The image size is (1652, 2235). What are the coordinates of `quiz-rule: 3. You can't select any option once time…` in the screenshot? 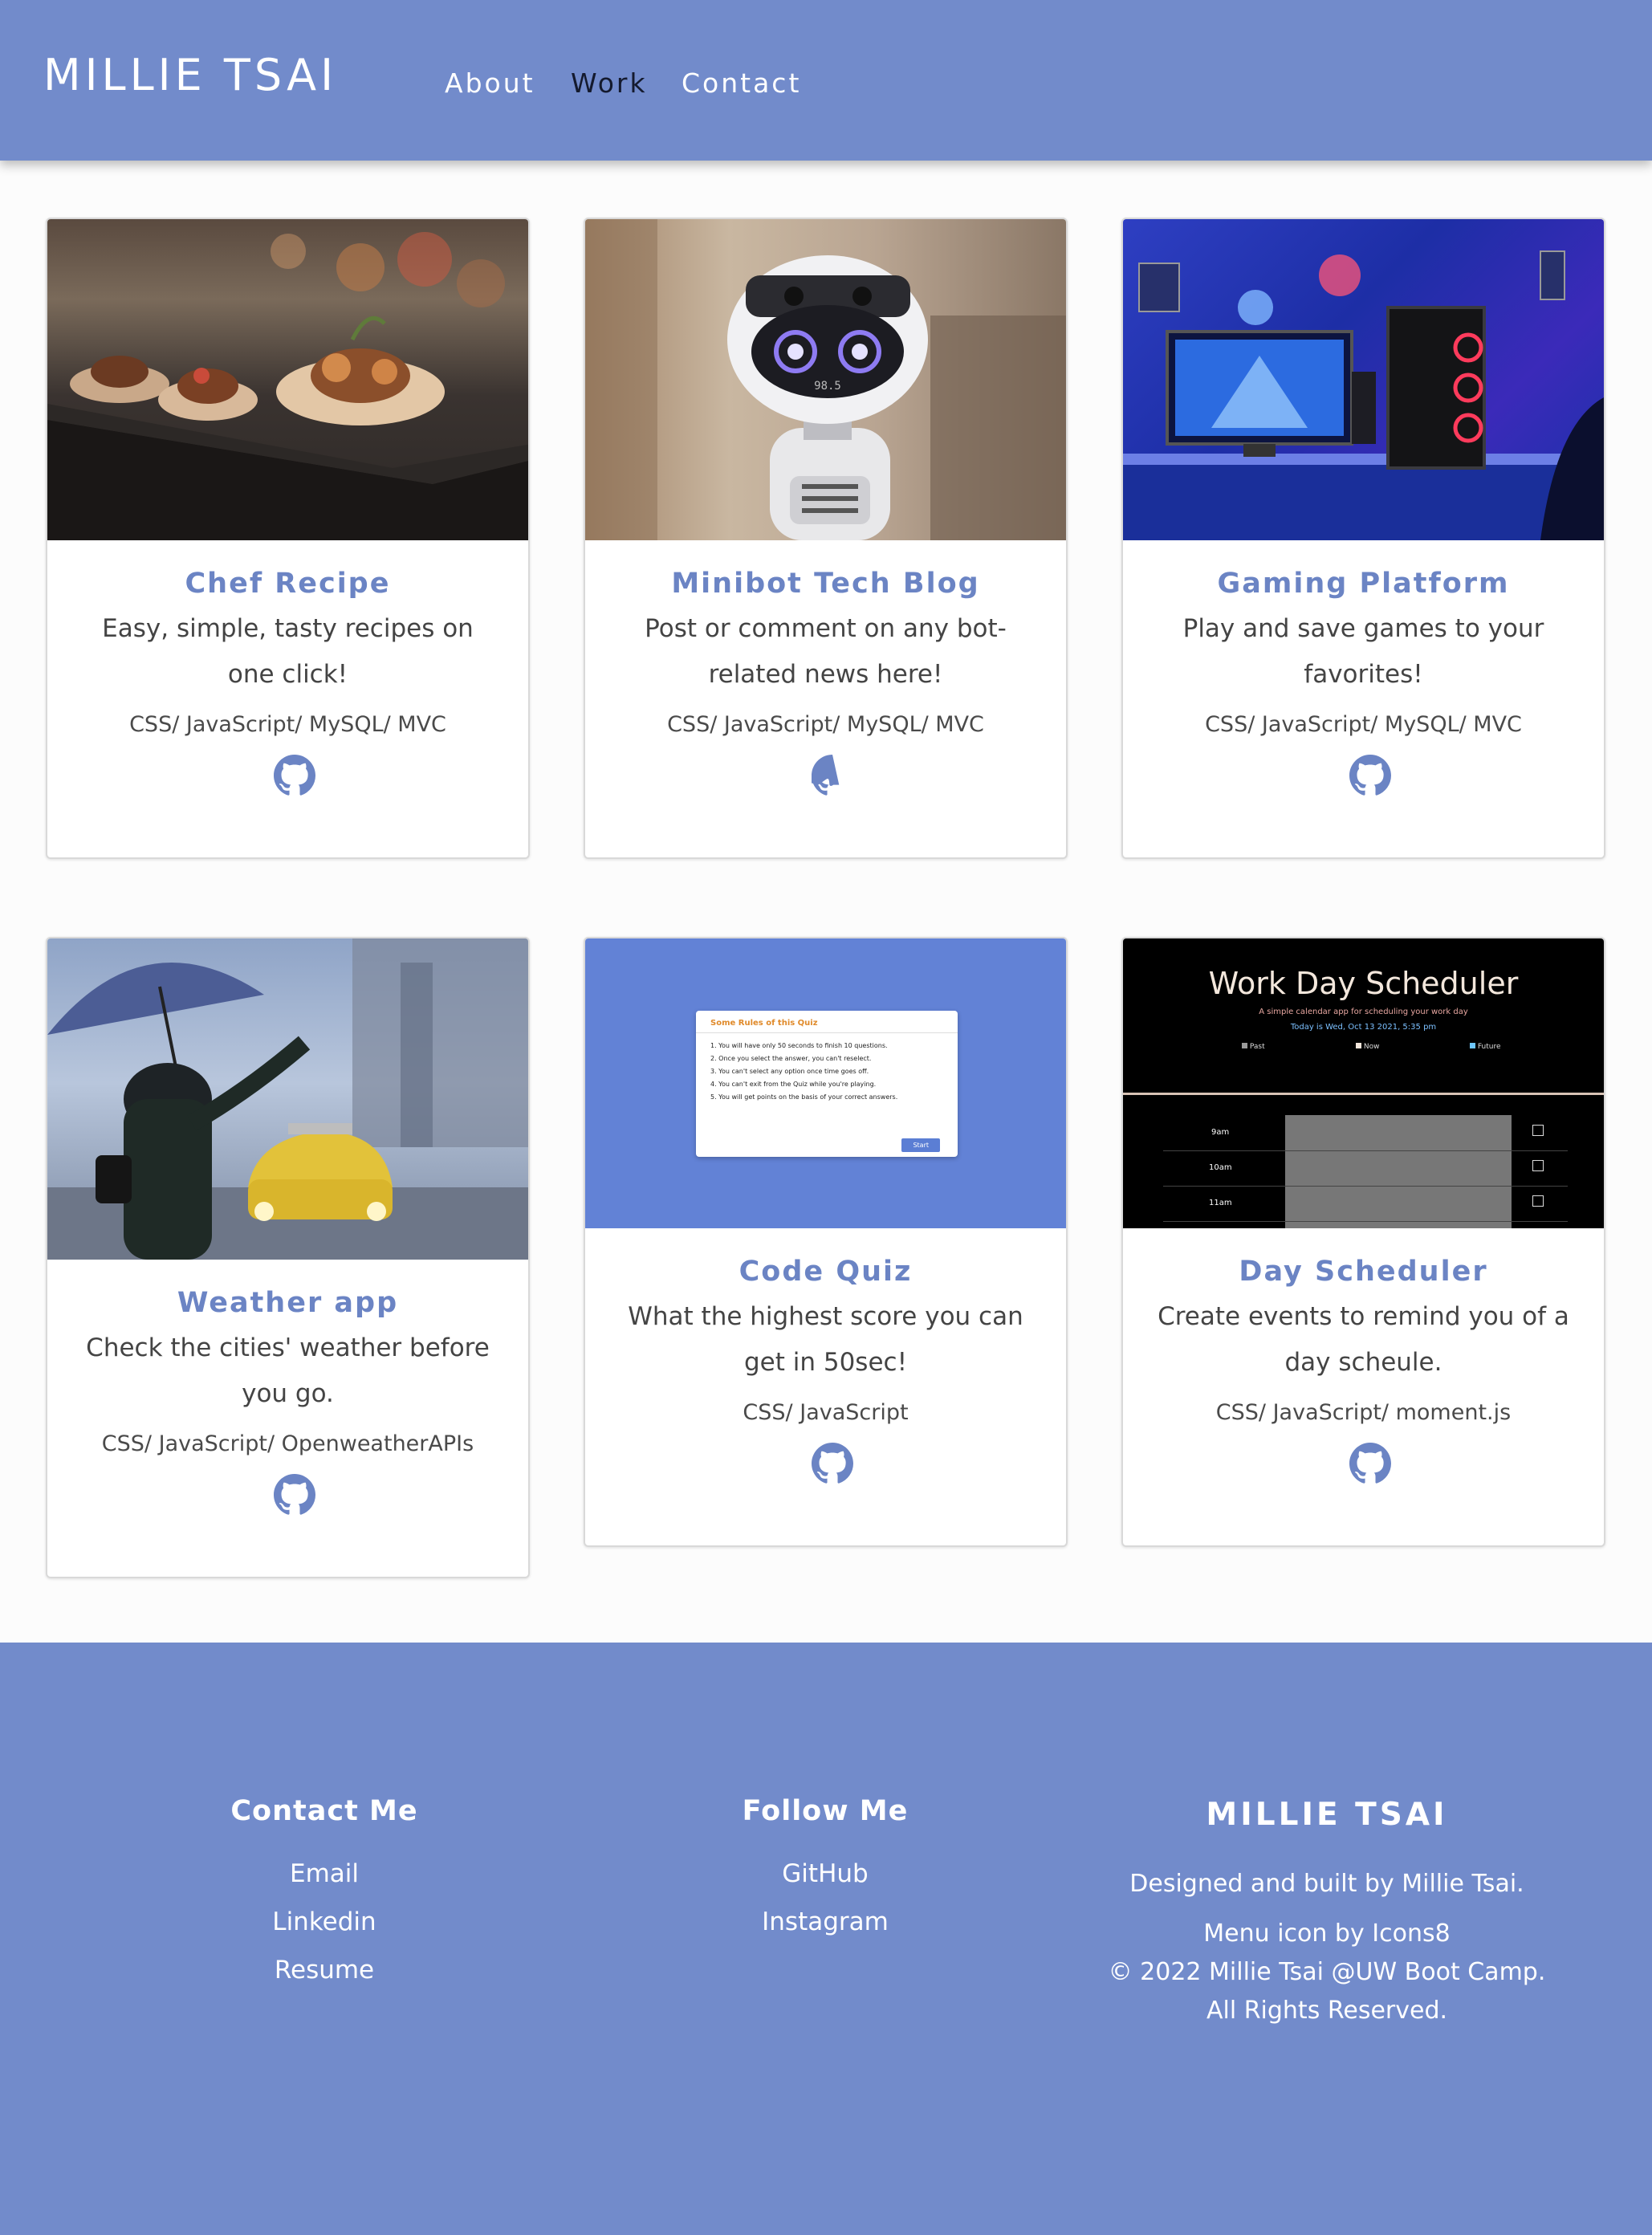 It's located at (789, 1071).